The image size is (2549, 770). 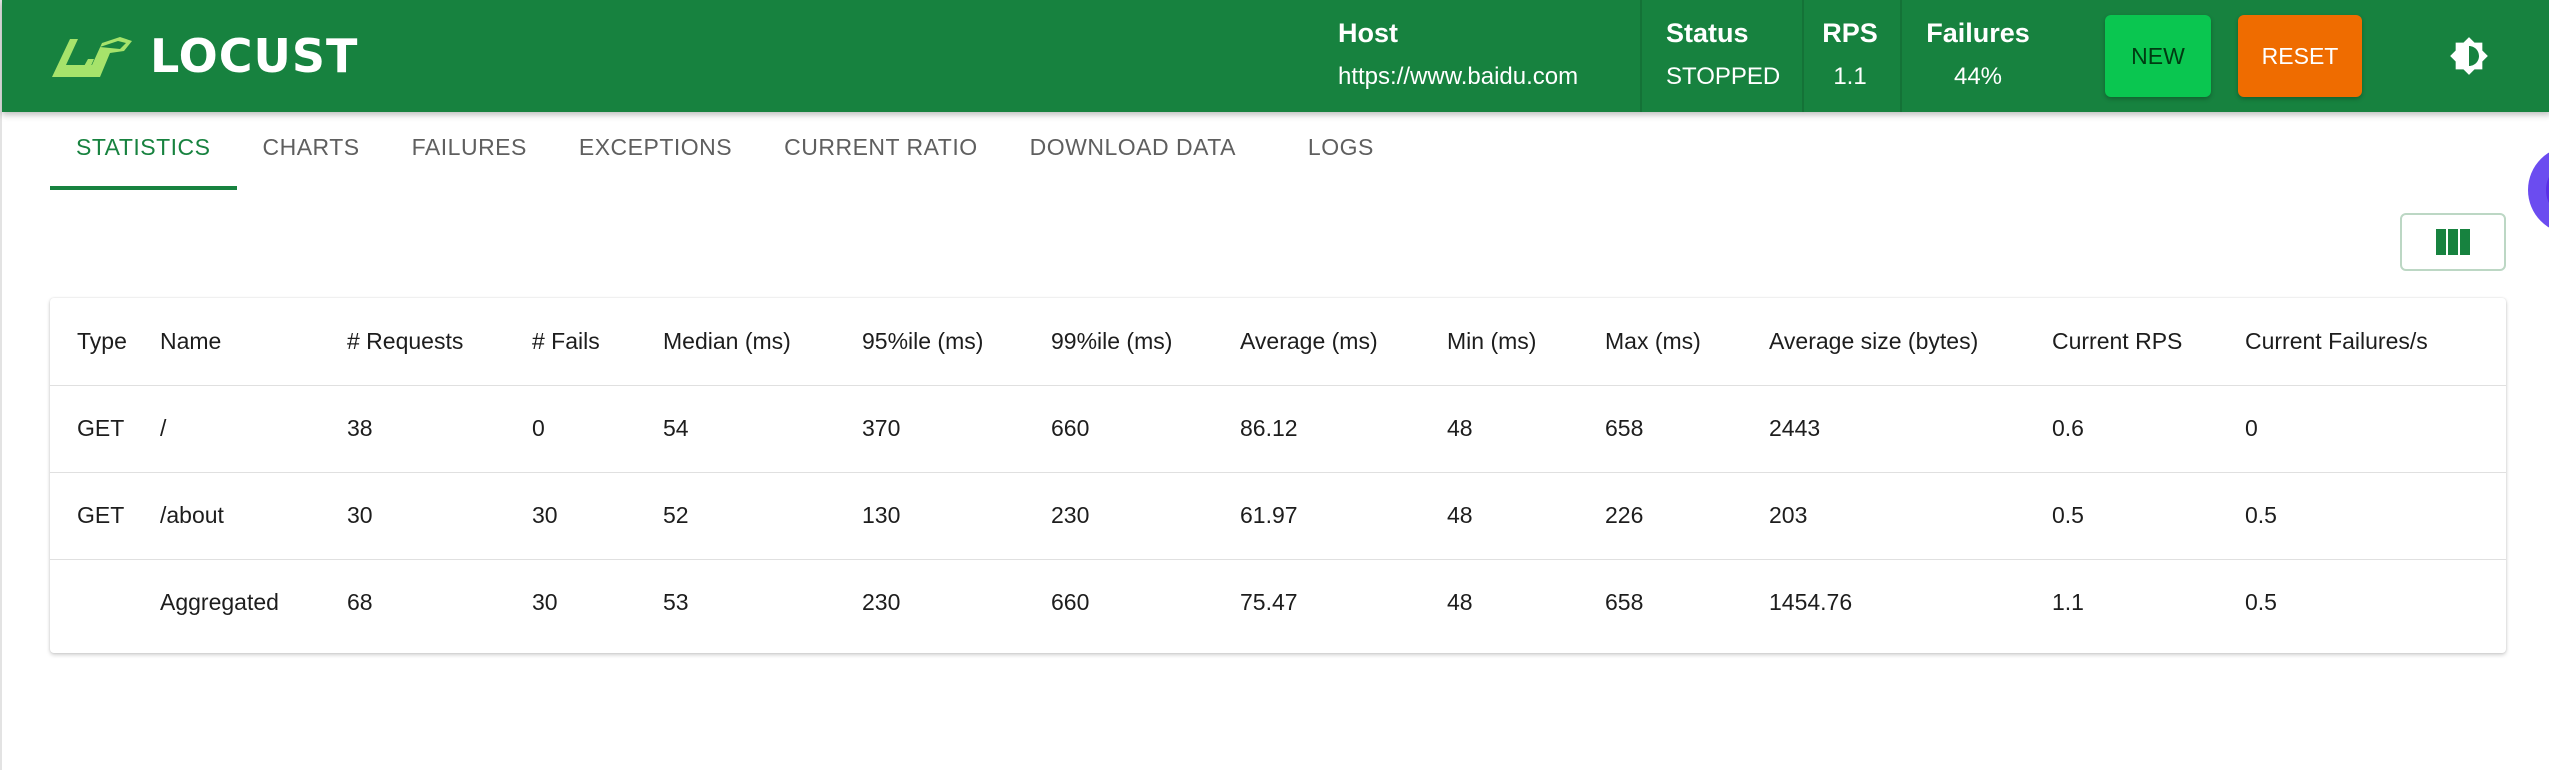 I want to click on host-stat: Host https://www.baidu.com, so click(x=1458, y=54).